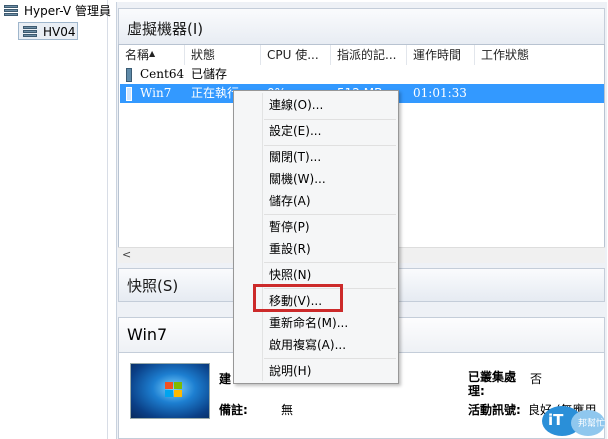 The height and width of the screenshot is (439, 608). What do you see at coordinates (494, 410) in the screenshot?
I see `heartbeat-label: 活動訊號:` at bounding box center [494, 410].